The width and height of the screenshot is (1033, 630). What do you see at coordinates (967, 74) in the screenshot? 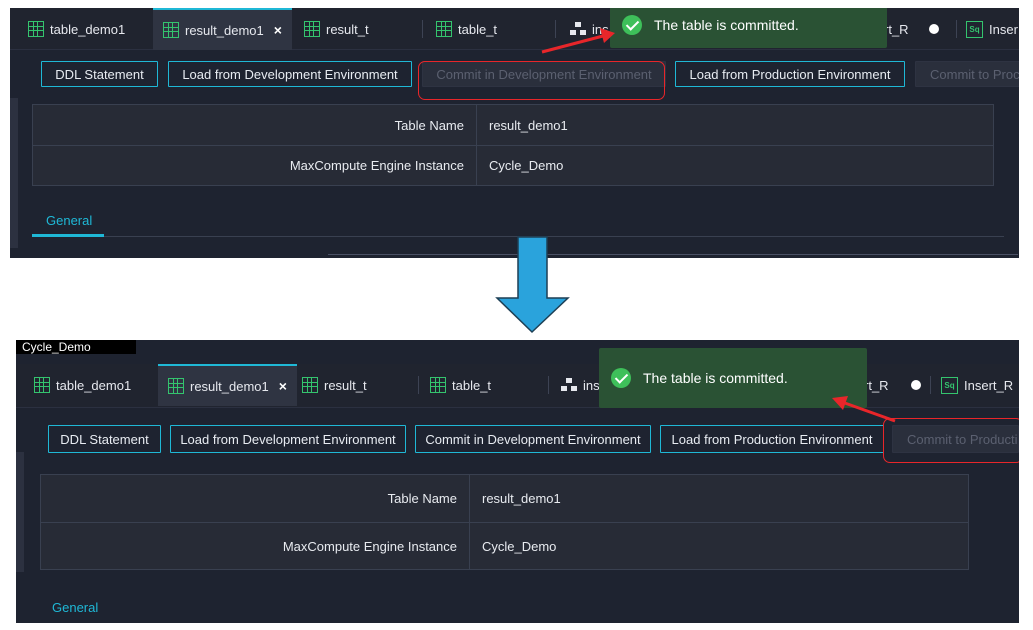
I see `commit-prod-button: Commit to Proc` at bounding box center [967, 74].